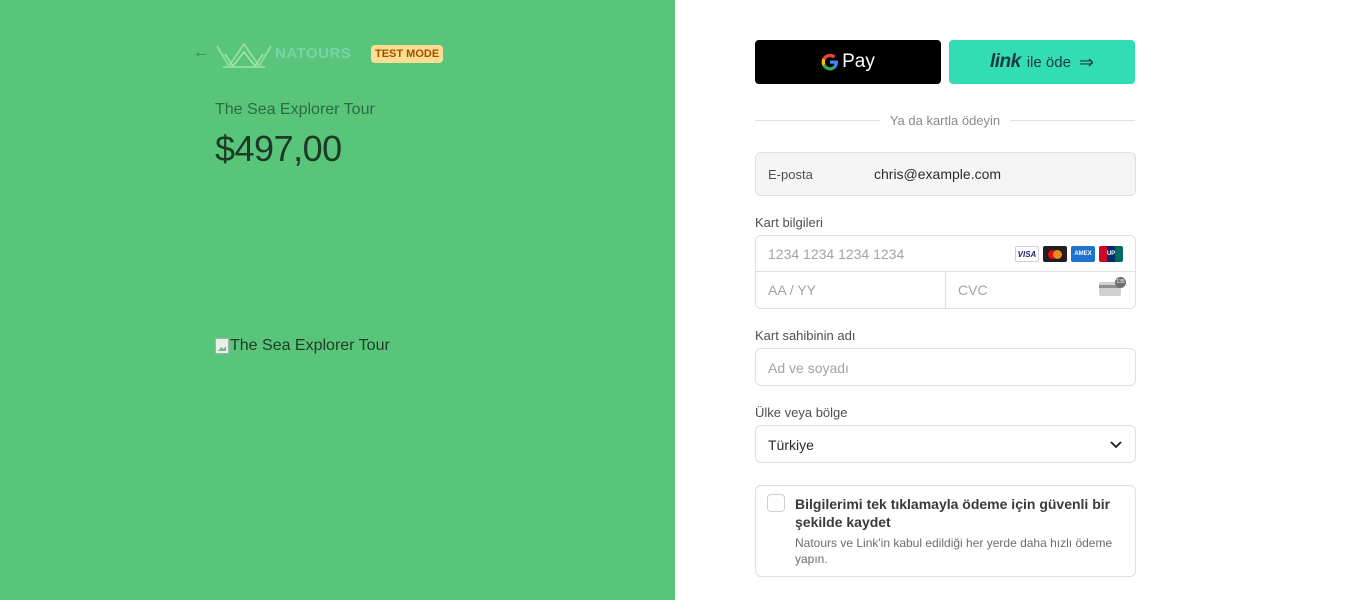 The image size is (1346, 600). Describe the element at coordinates (222, 346) in the screenshot. I see `broken-image-icon` at that location.